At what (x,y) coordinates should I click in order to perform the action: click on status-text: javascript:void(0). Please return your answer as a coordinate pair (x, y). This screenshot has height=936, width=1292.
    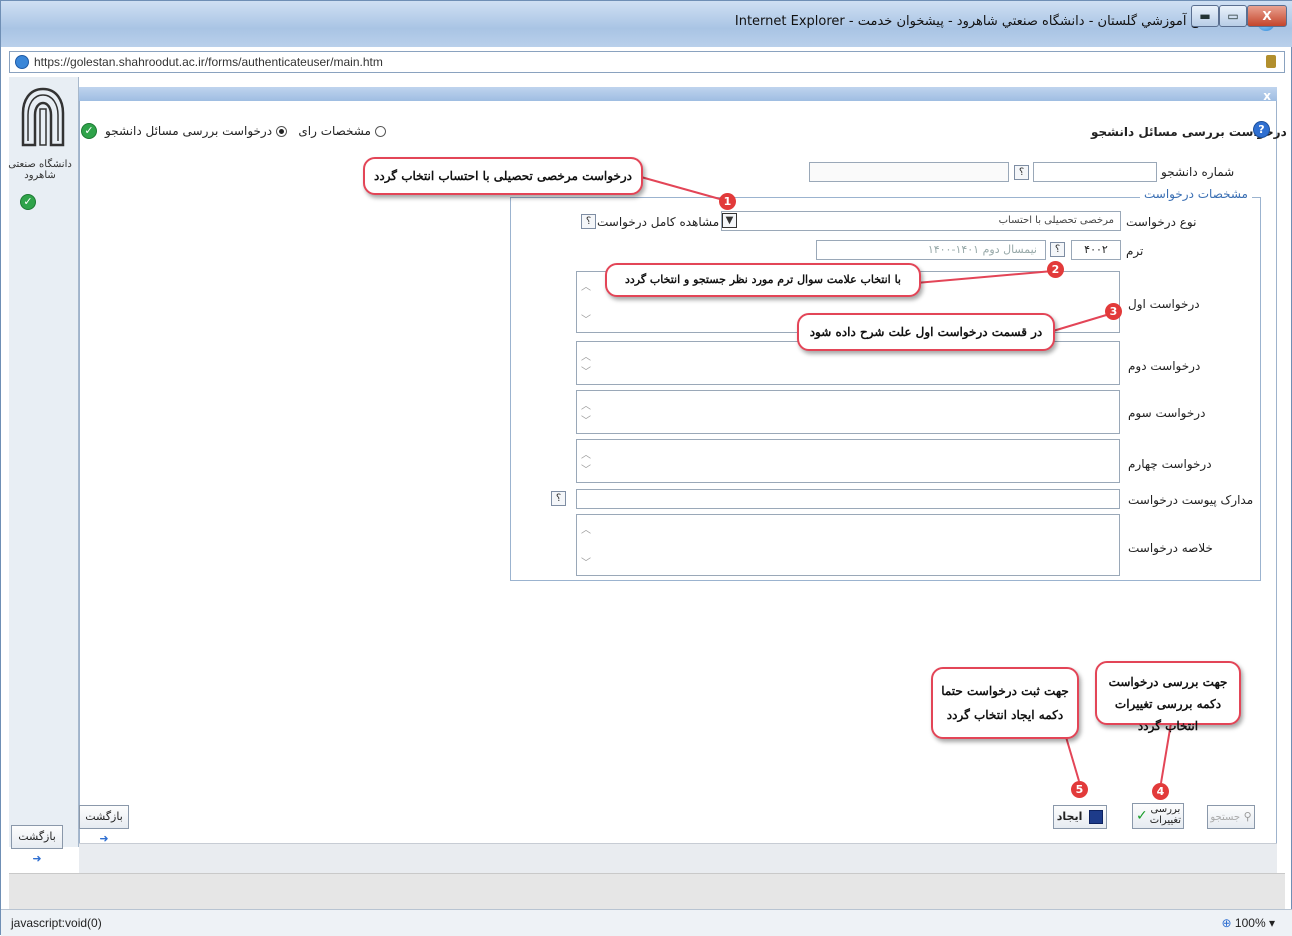
    Looking at the image, I should click on (56, 923).